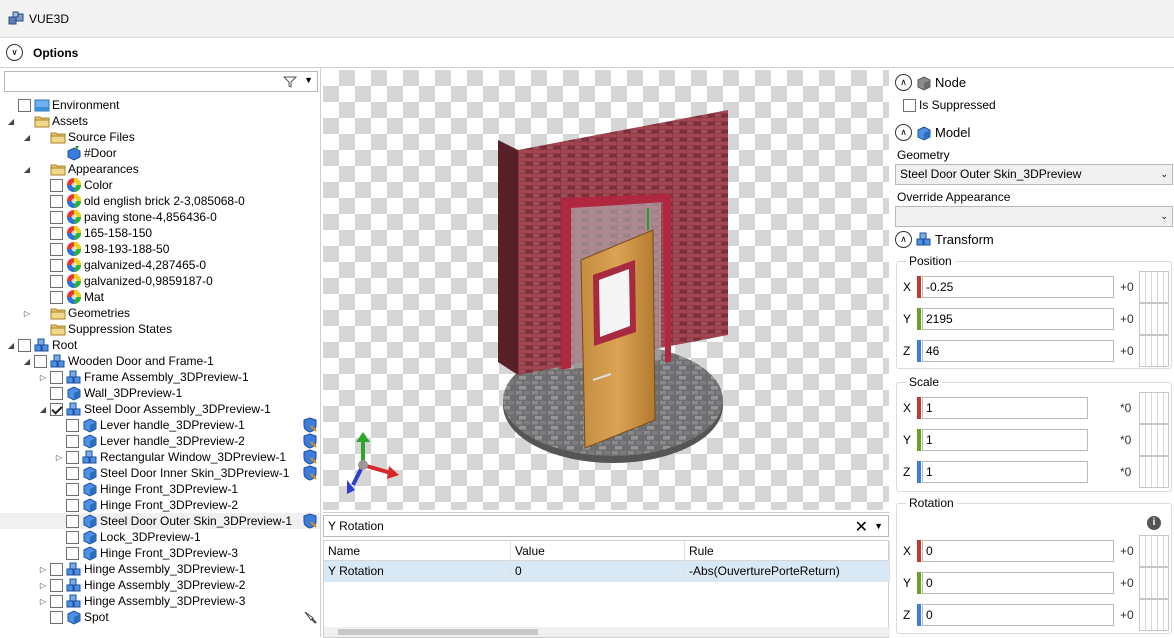 The image size is (1174, 638). Describe the element at coordinates (160, 169) in the screenshot. I see `tree-item: ◢ Appearances` at that location.